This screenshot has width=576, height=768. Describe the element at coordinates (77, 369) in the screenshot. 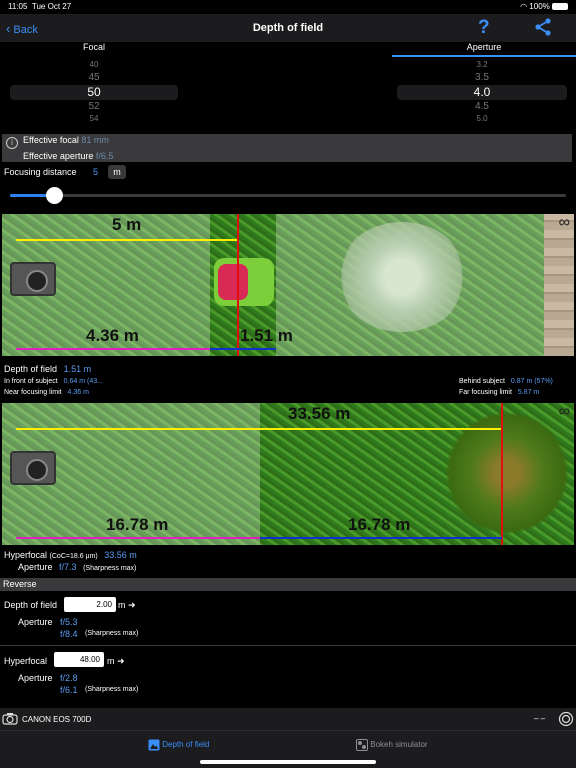

I see `dof-value: 1.51 m` at that location.